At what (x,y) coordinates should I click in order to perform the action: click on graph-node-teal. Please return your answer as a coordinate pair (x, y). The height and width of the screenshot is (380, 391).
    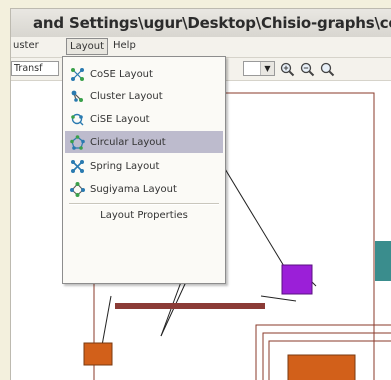
    Looking at the image, I should click on (383, 261).